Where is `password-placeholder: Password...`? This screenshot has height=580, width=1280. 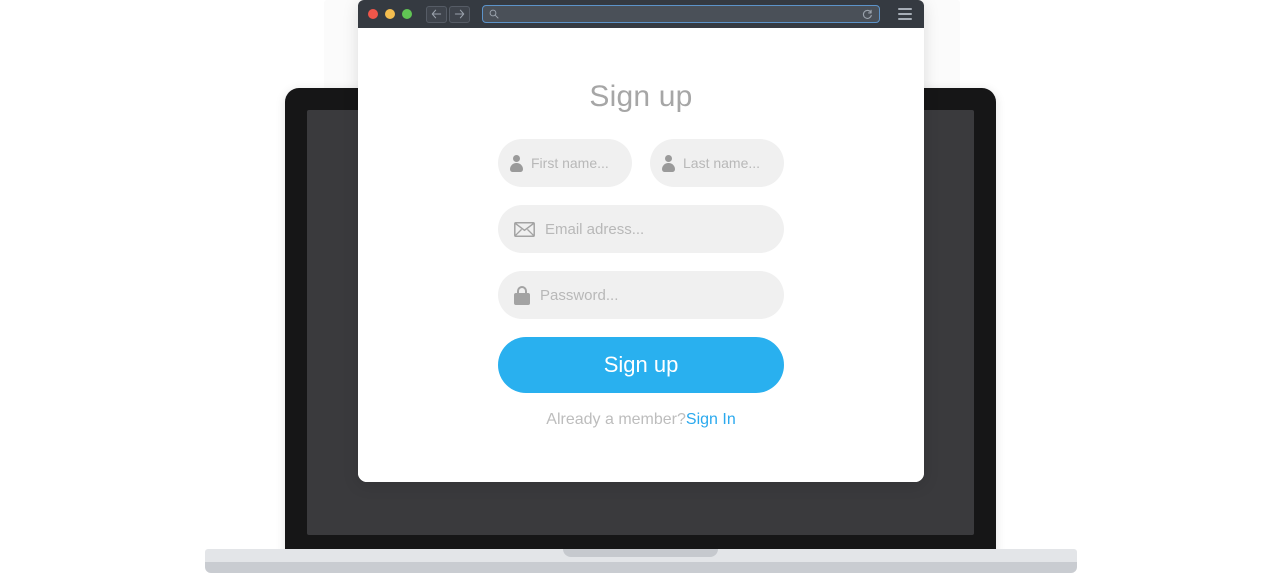
password-placeholder: Password... is located at coordinates (579, 295).